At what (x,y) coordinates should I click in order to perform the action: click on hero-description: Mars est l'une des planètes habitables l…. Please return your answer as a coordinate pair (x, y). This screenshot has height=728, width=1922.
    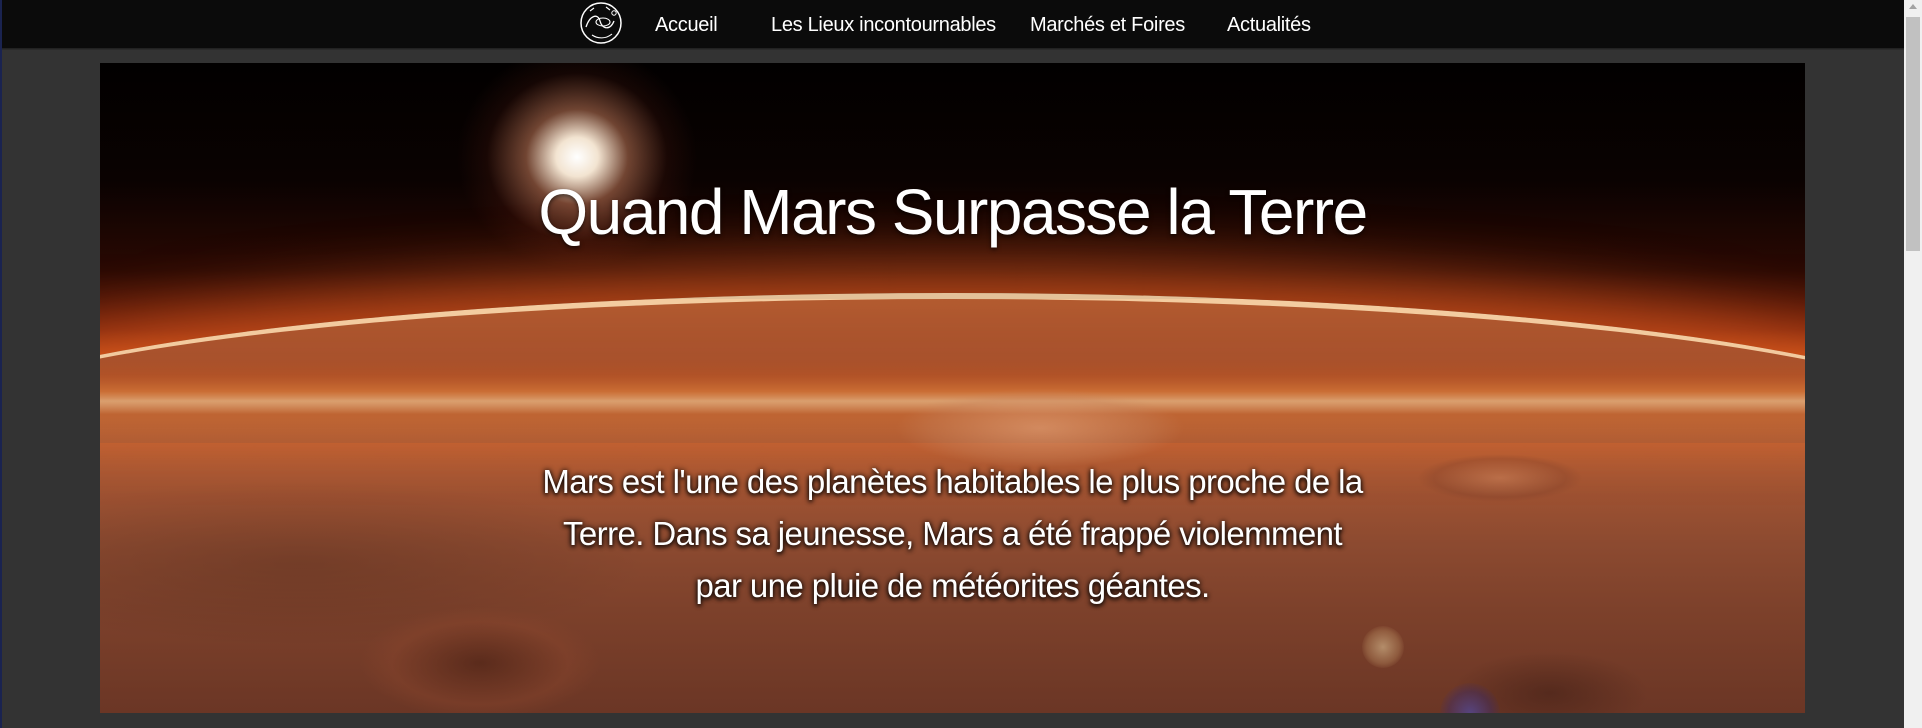
    Looking at the image, I should click on (952, 533).